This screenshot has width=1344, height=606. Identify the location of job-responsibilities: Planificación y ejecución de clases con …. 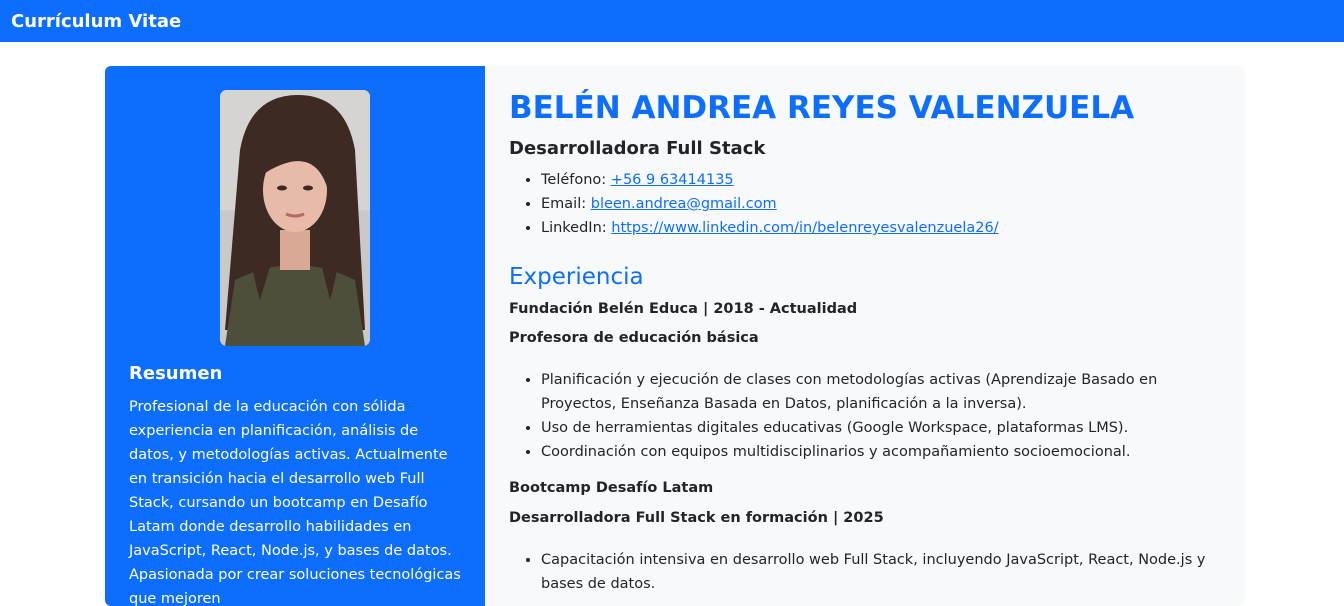
(870, 416).